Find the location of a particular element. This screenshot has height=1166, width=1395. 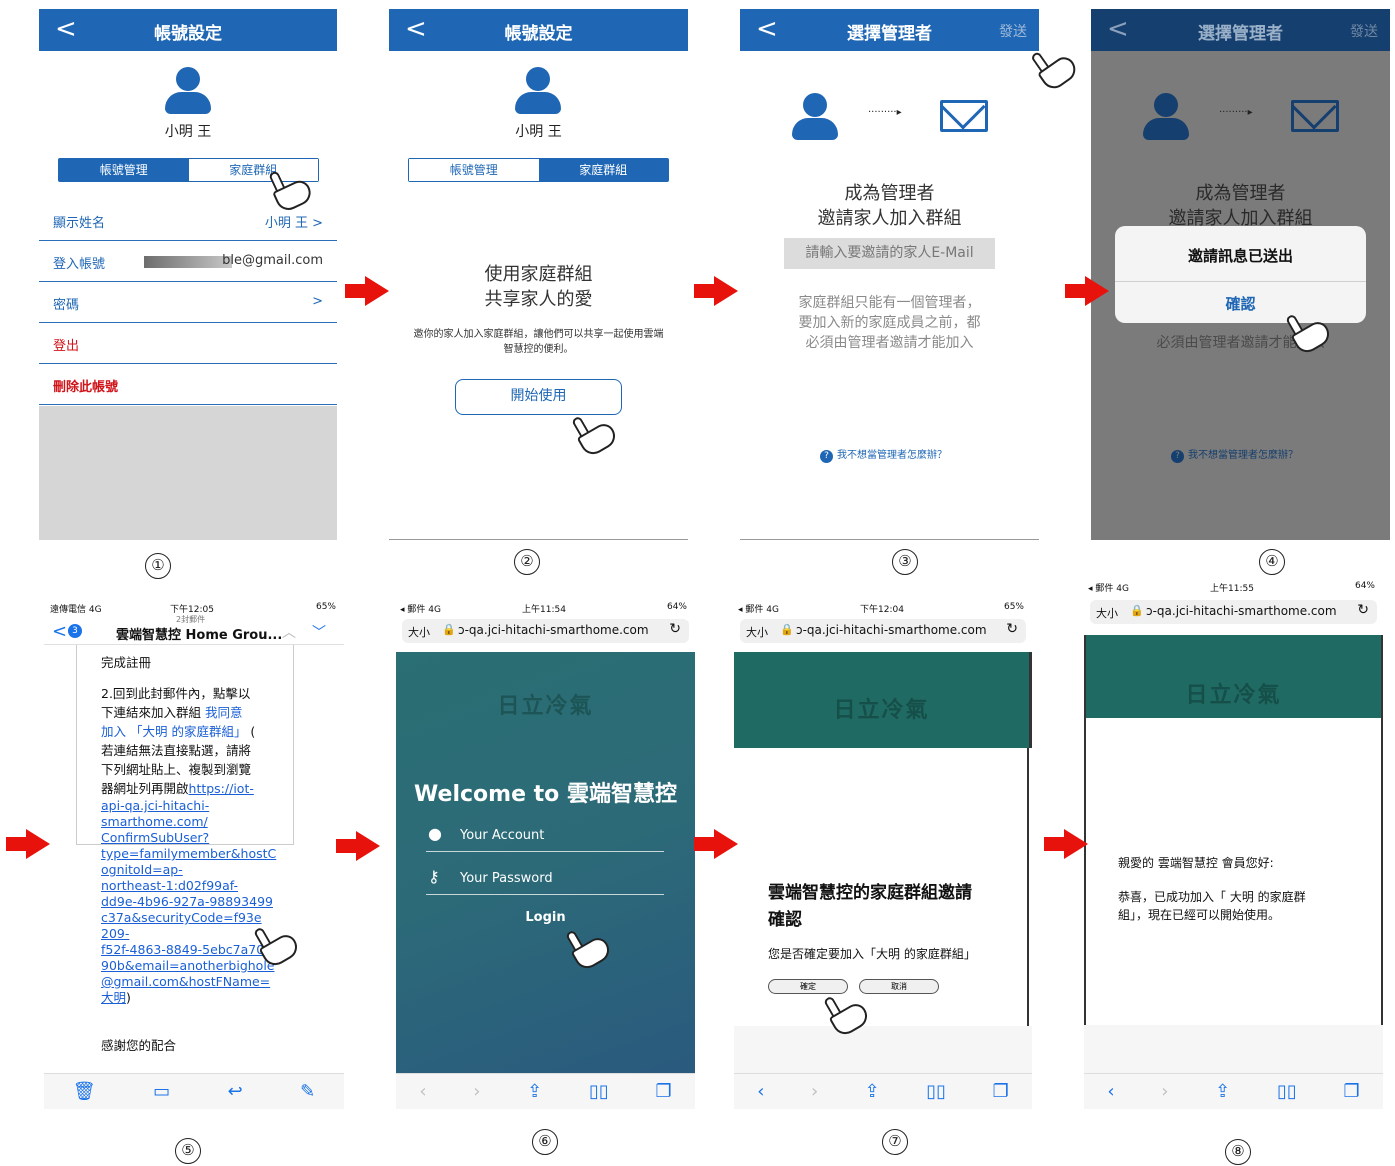

send-button: 發送 is located at coordinates (1013, 31).